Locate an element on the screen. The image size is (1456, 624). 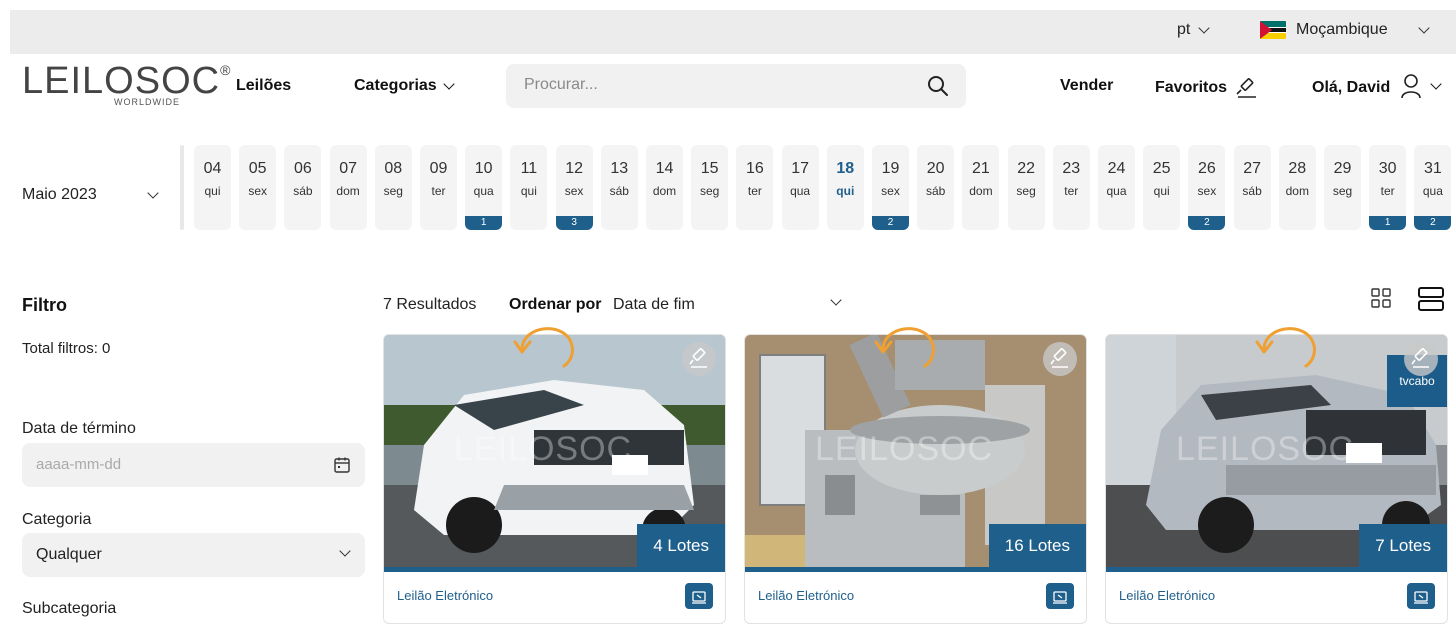
day-number: 13 is located at coordinates (619, 168).